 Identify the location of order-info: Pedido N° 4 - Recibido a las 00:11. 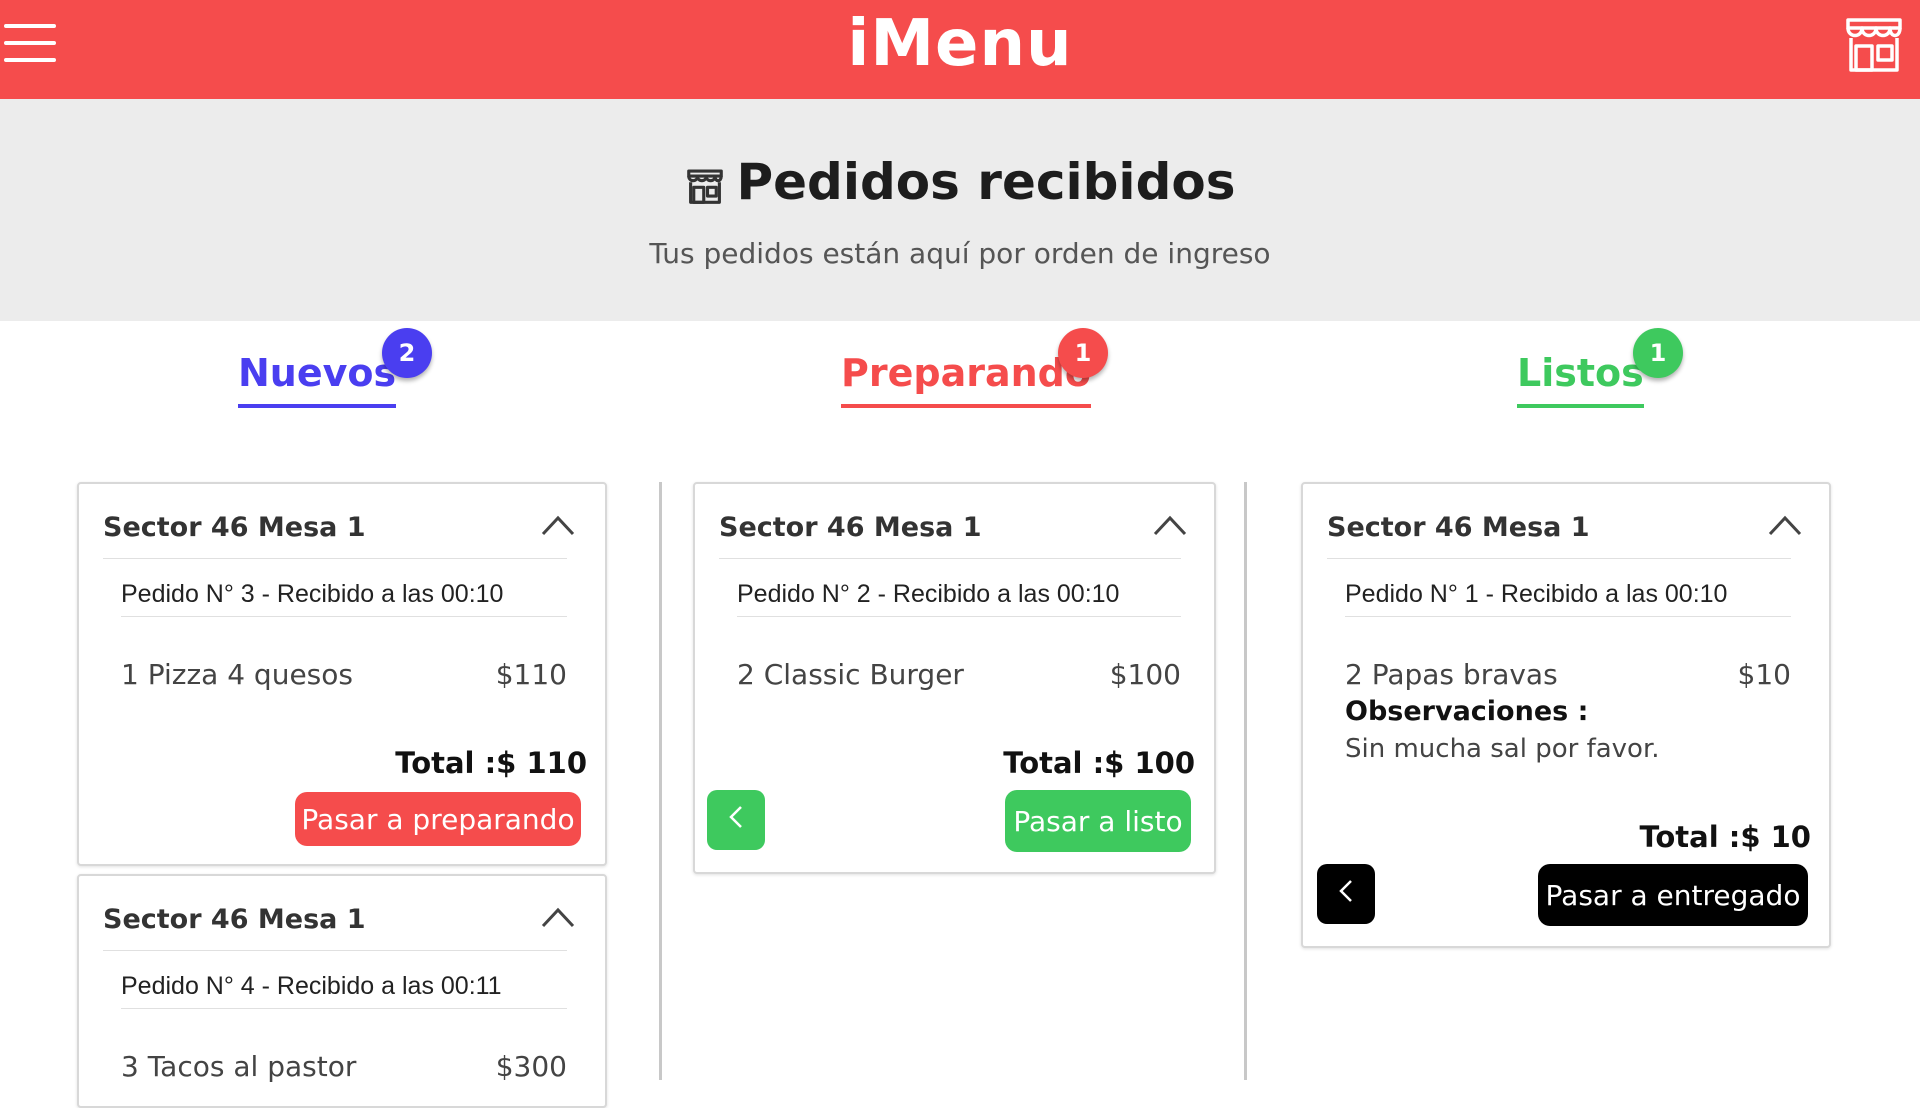
(311, 986).